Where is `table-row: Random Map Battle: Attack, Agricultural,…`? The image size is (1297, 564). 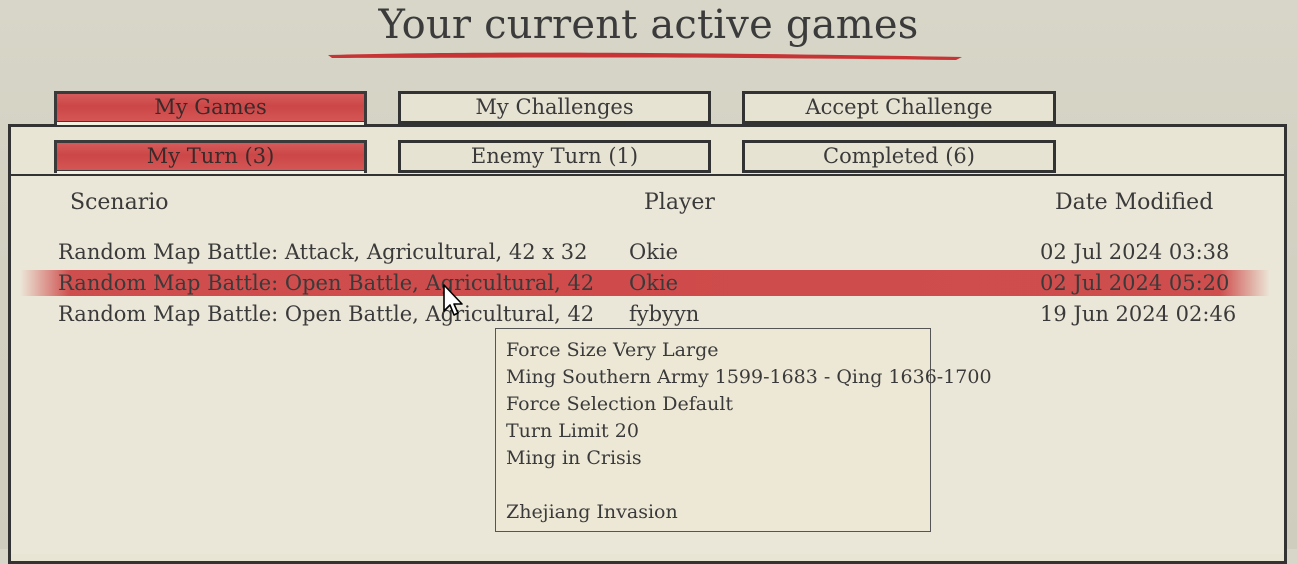 table-row: Random Map Battle: Attack, Agricultural,… is located at coordinates (648, 252).